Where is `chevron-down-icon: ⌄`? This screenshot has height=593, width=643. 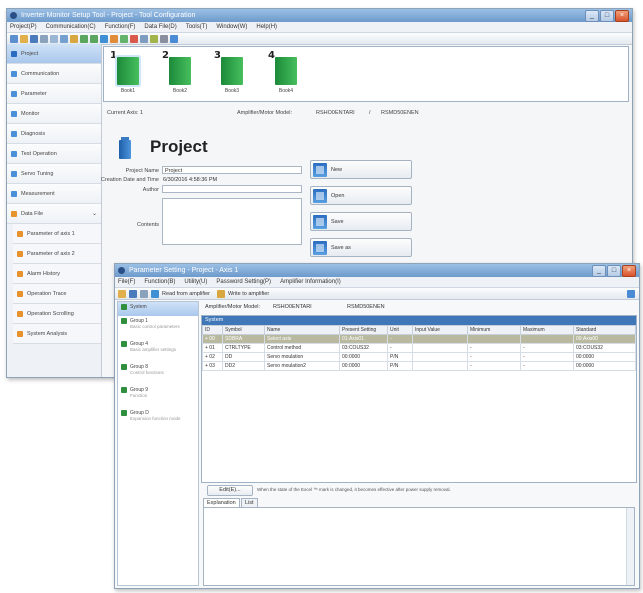 chevron-down-icon: ⌄ is located at coordinates (94, 213).